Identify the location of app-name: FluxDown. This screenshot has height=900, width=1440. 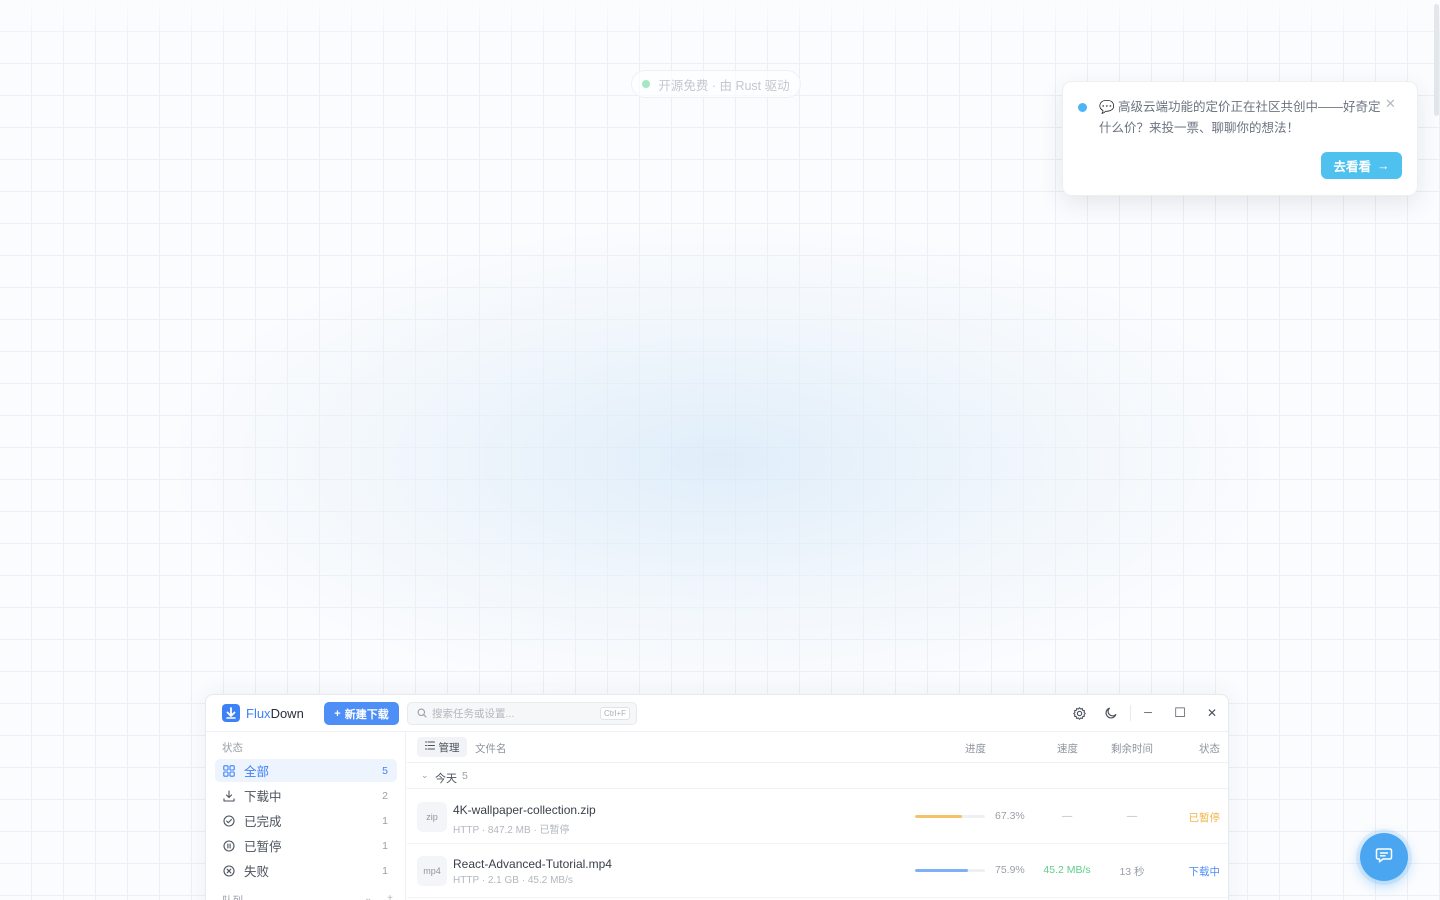
(275, 713).